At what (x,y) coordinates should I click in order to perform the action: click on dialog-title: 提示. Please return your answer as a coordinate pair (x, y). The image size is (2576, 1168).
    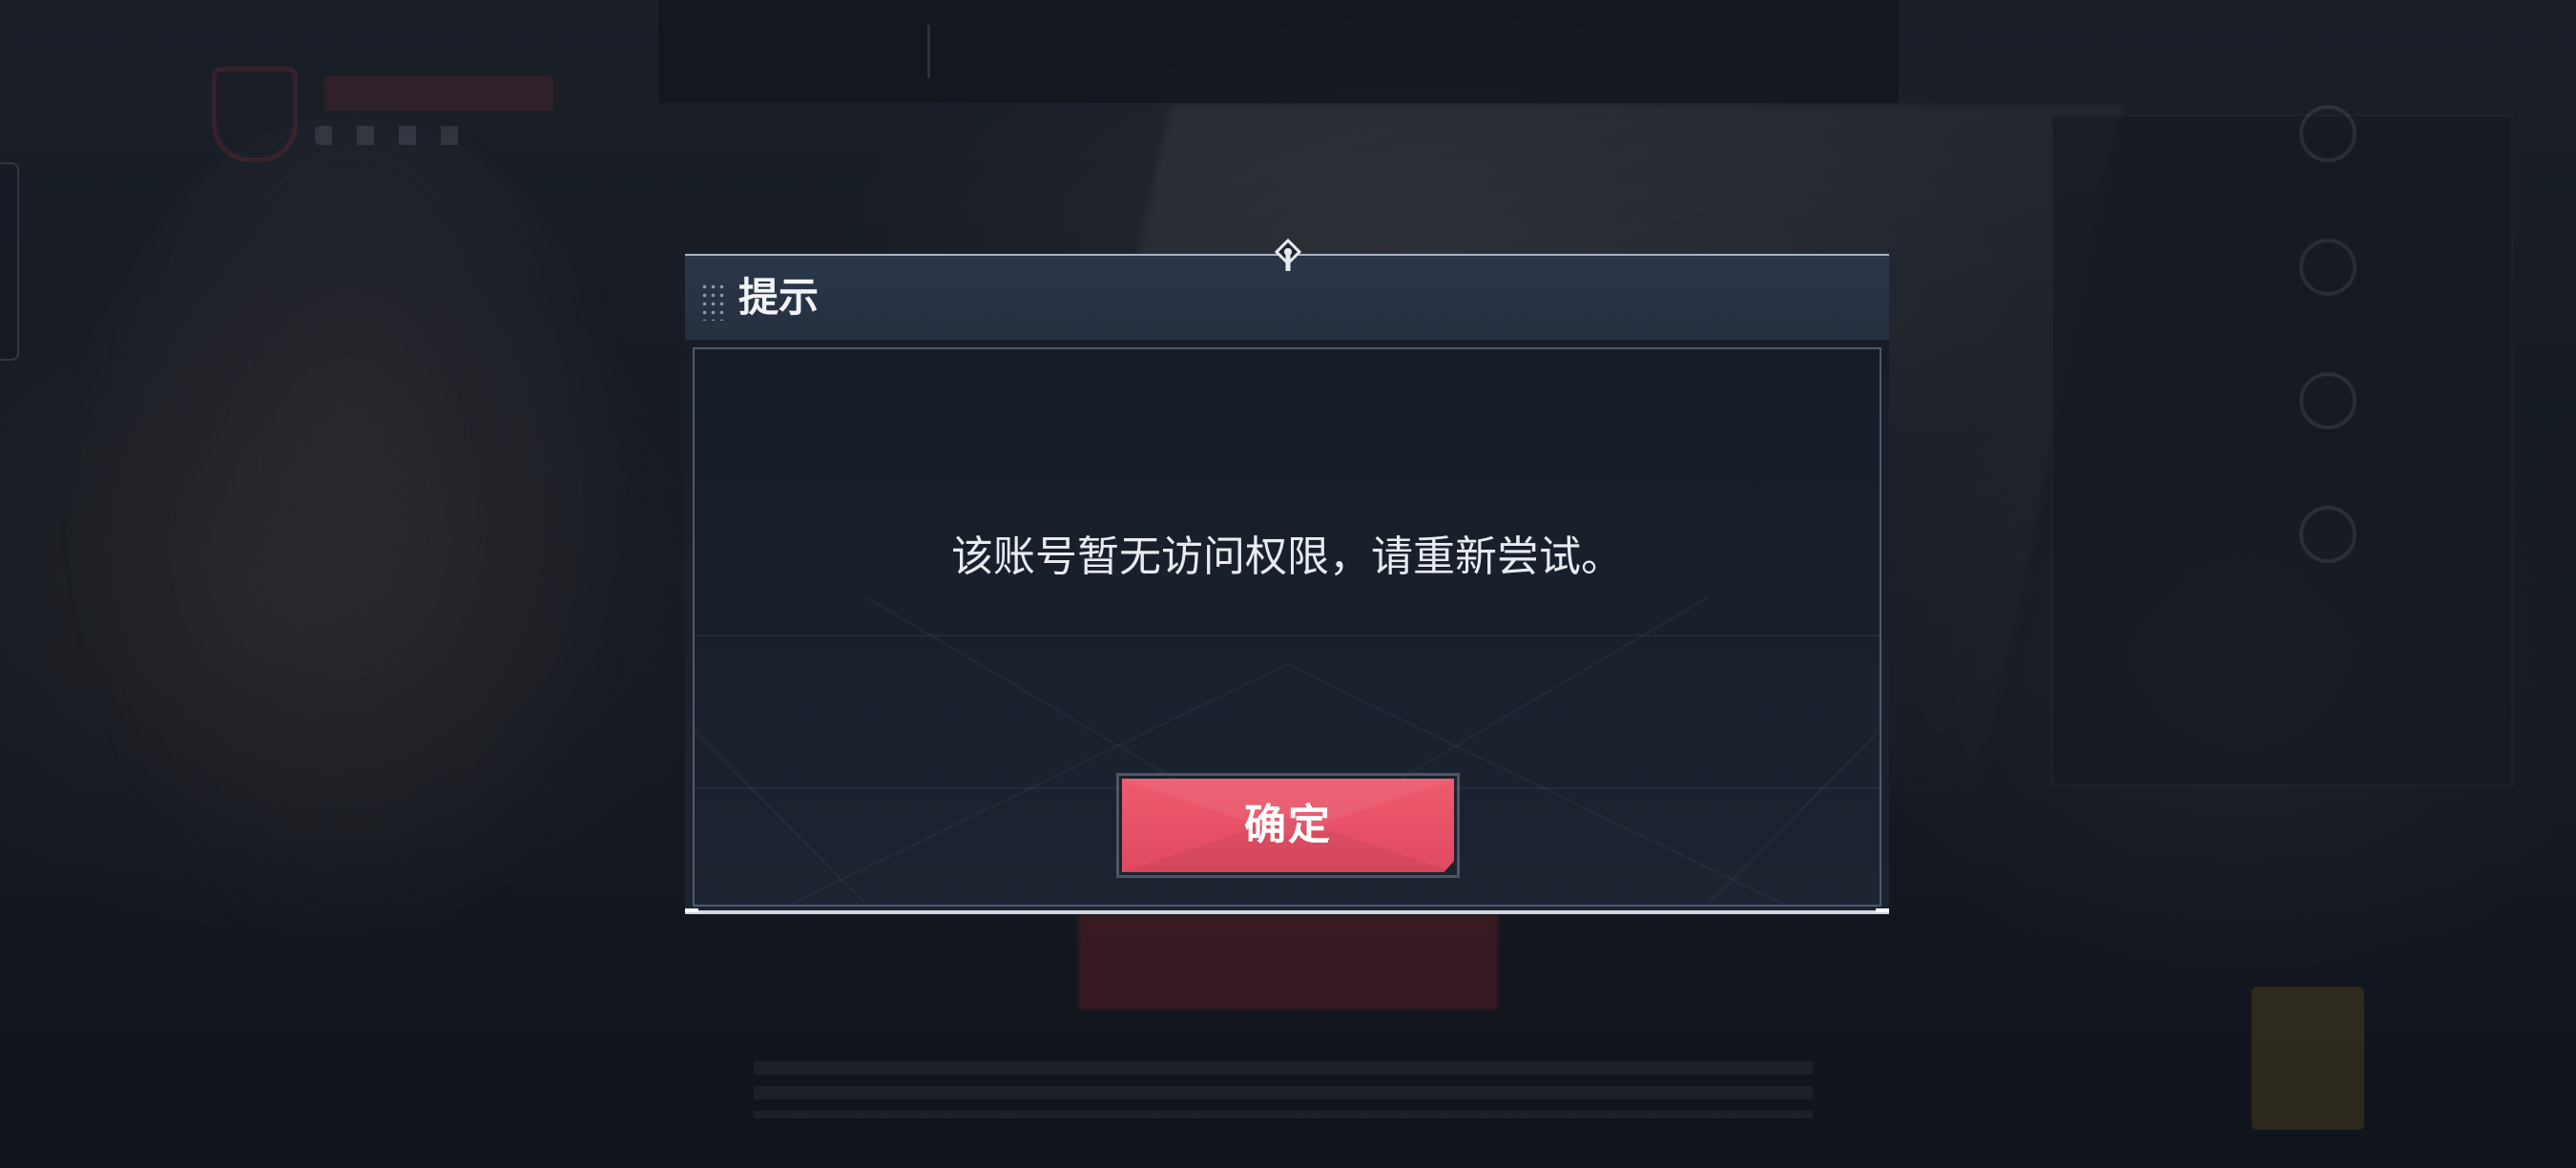
    Looking at the image, I should click on (779, 297).